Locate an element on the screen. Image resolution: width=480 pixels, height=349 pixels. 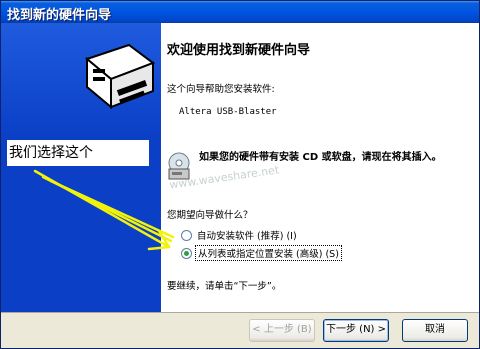
title-bar: 找到新的硬件向导 is located at coordinates (240, 12).